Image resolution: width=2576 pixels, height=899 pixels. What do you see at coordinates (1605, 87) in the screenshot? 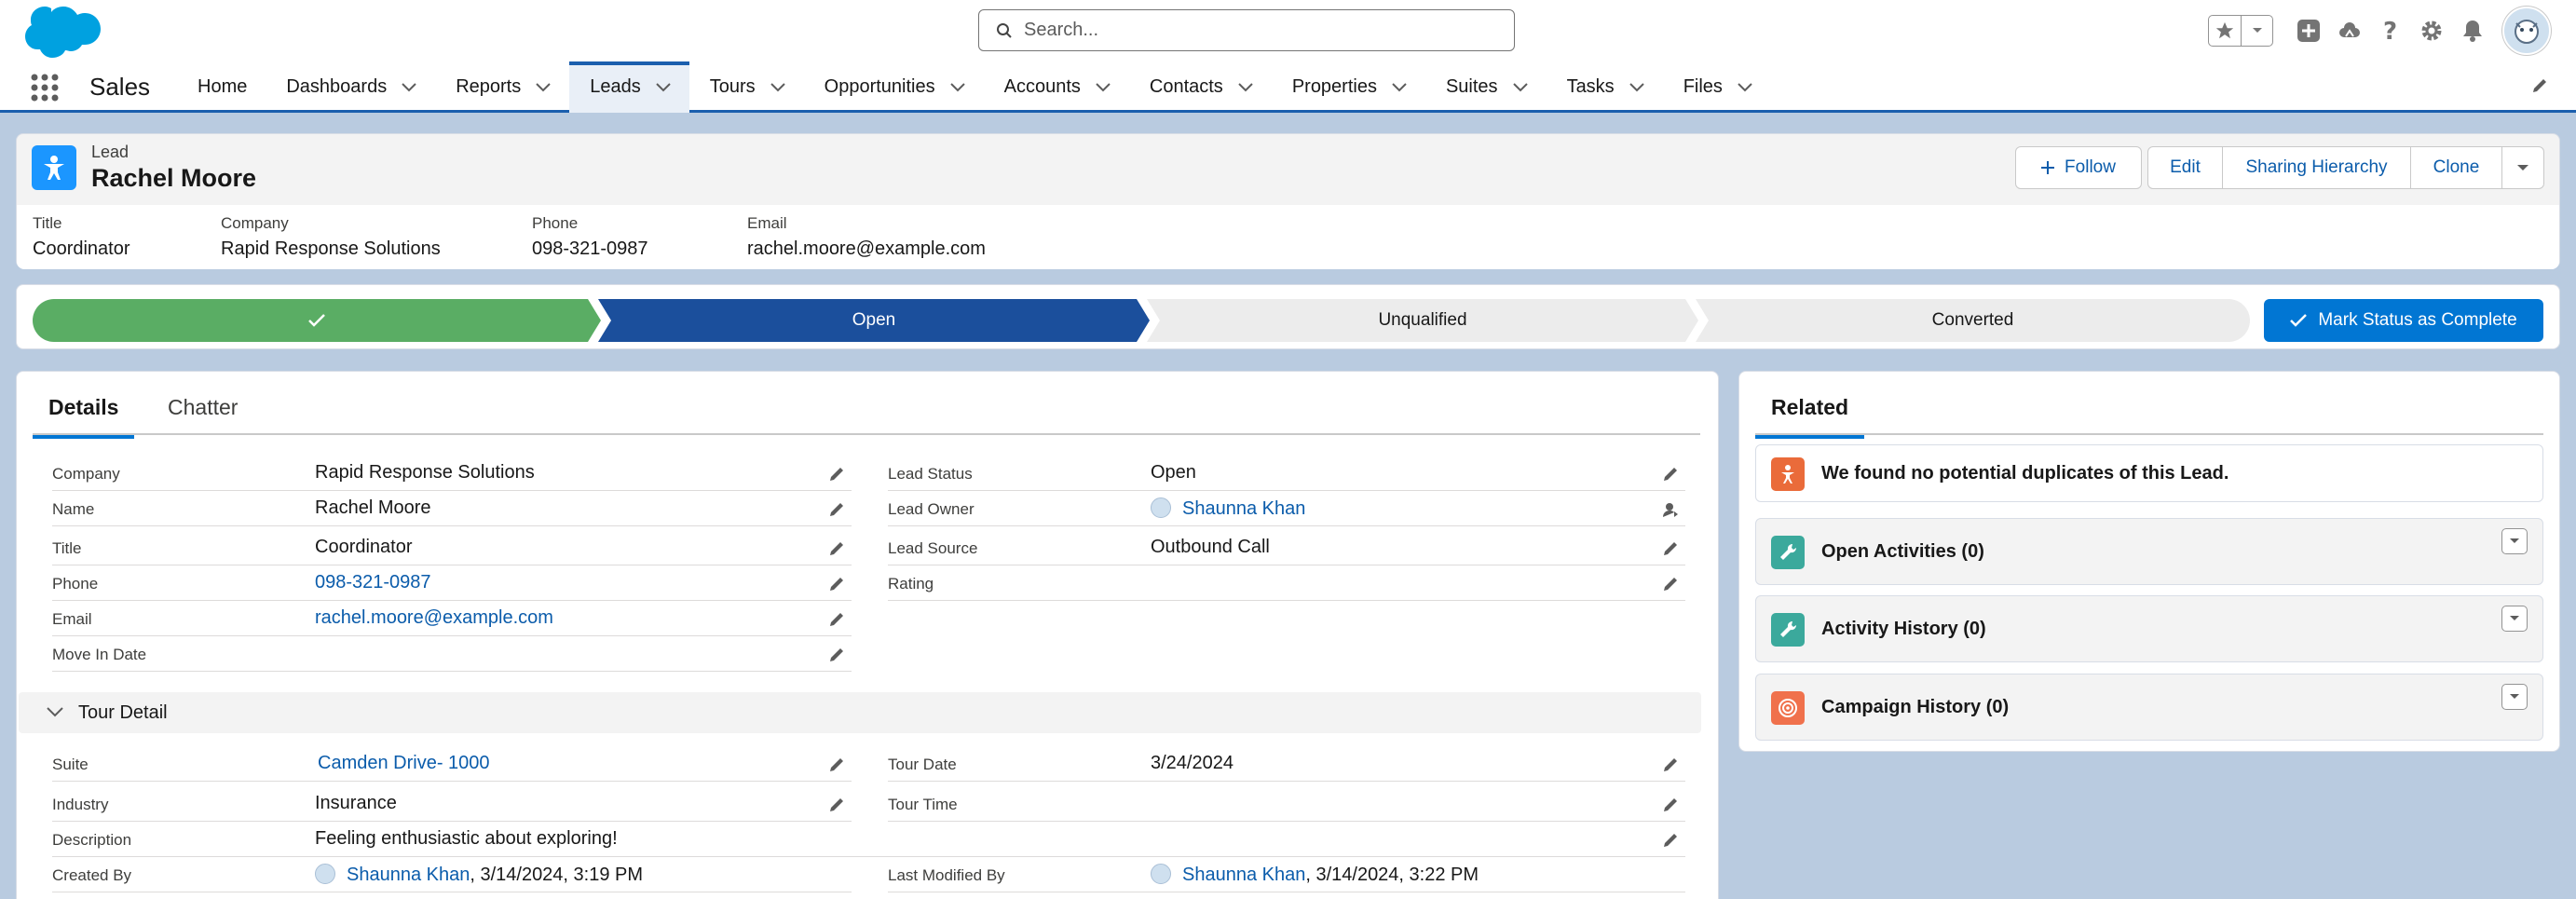
I see `nav-item-tasks: Tasks` at bounding box center [1605, 87].